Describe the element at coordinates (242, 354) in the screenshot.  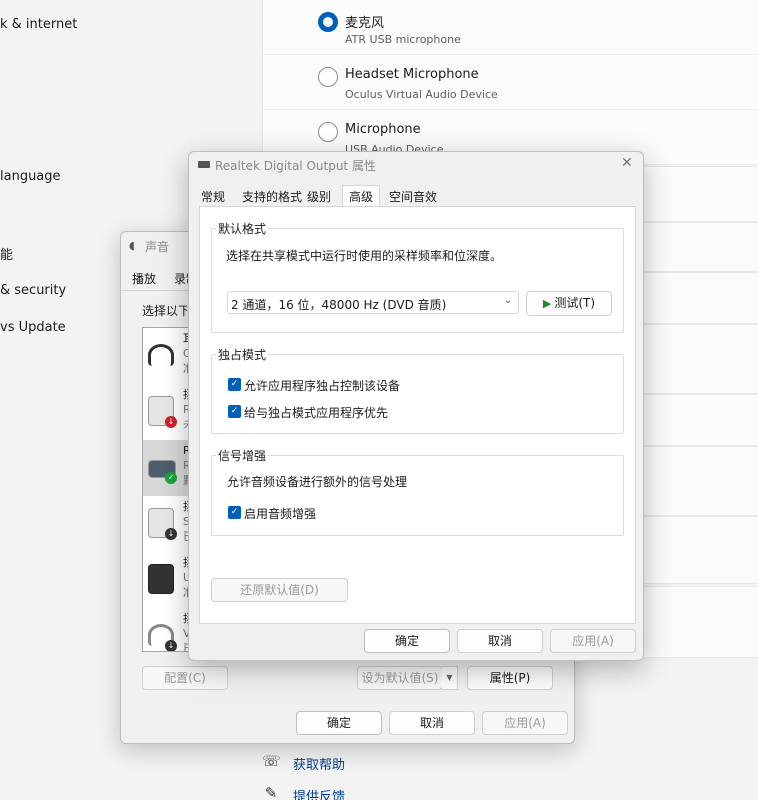
I see `group-heading: 独占模式` at that location.